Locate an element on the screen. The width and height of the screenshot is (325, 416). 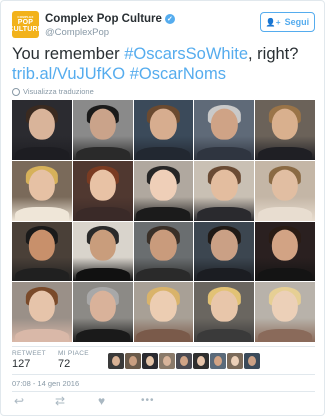
hashtag-link: #OscarNoms is located at coordinates (178, 74).